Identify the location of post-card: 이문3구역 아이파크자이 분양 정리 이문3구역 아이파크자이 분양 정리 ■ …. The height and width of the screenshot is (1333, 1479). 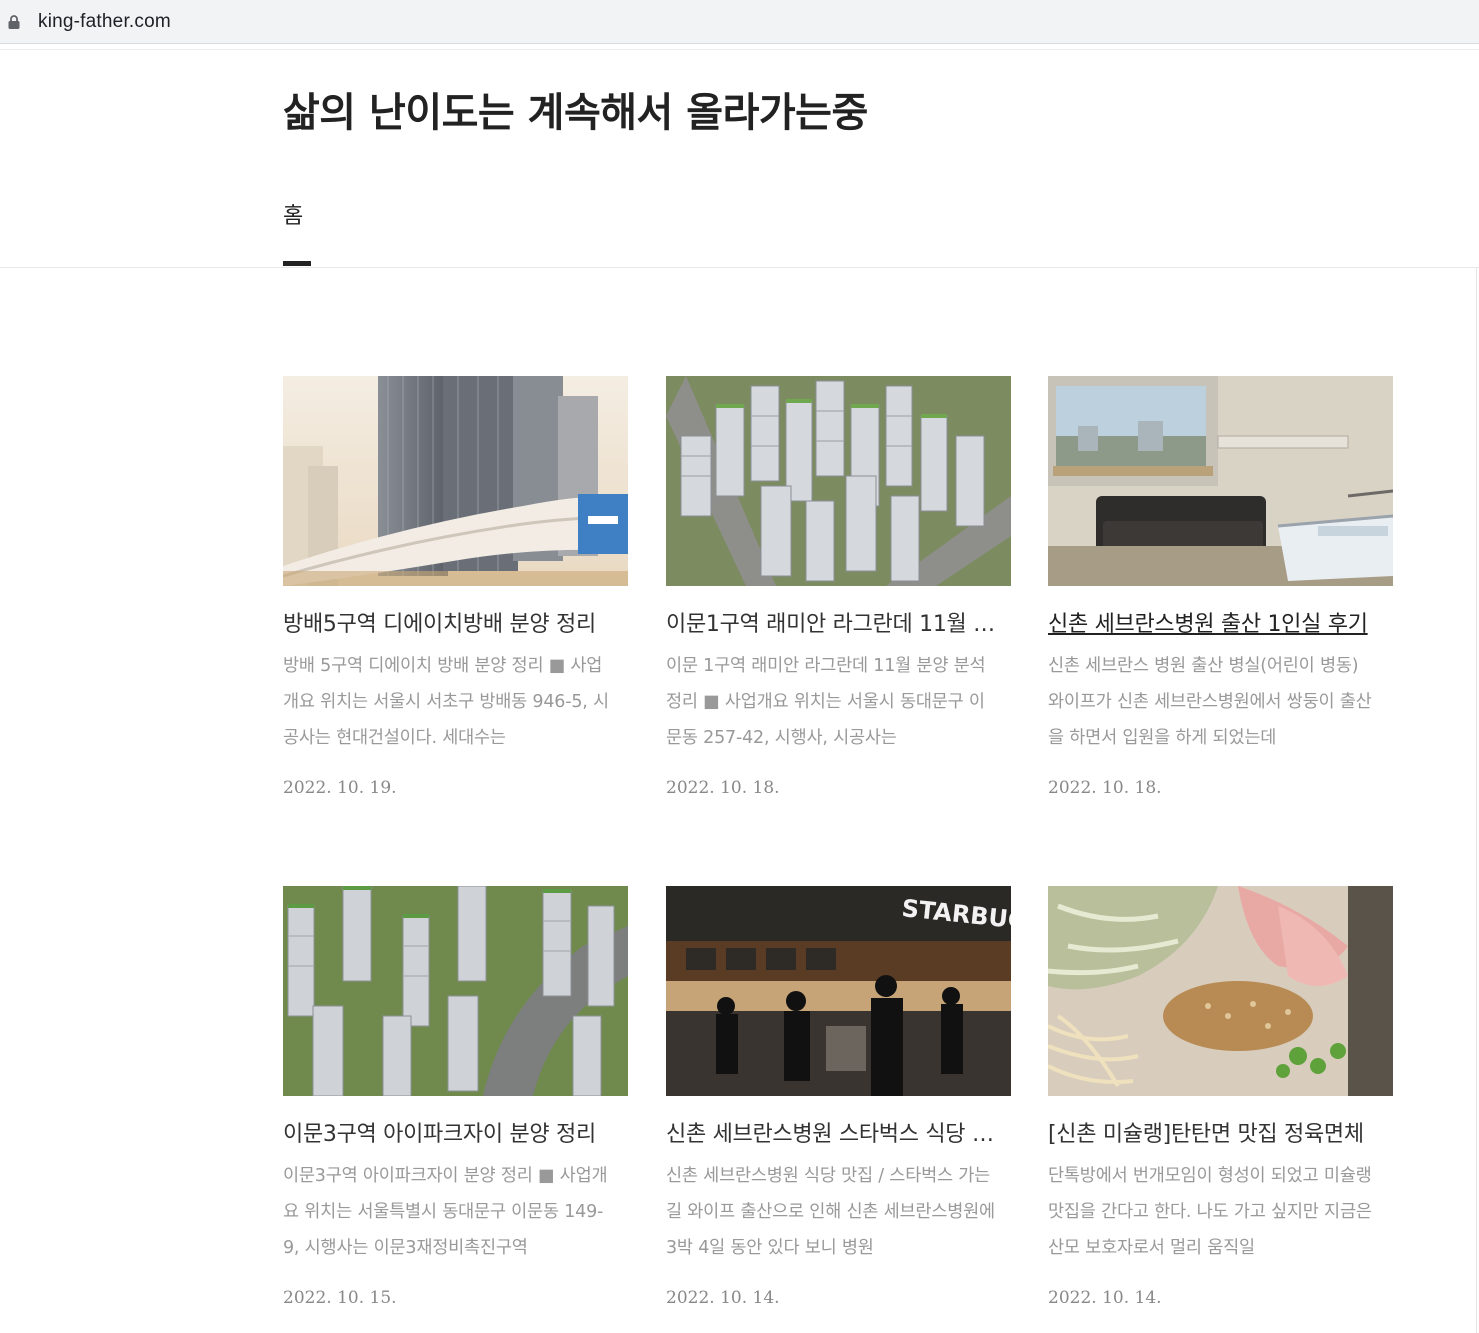
(455, 1097).